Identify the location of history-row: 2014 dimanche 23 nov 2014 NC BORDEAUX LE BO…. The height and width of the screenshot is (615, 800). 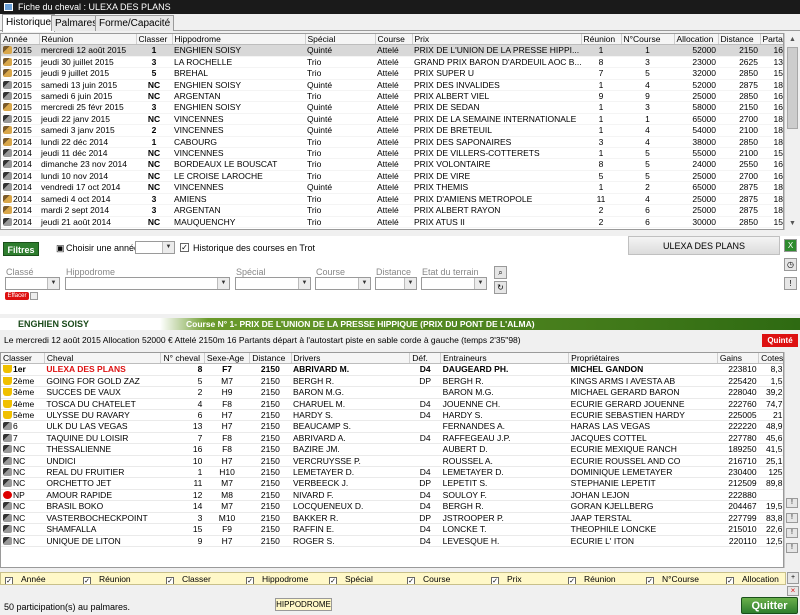
(392, 164).